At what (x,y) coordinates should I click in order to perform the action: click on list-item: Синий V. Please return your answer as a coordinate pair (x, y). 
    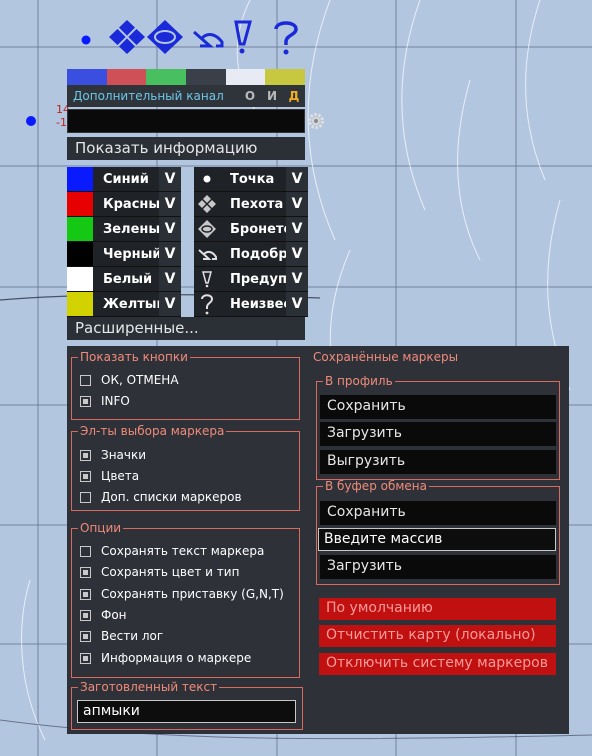
    Looking at the image, I should click on (124, 179).